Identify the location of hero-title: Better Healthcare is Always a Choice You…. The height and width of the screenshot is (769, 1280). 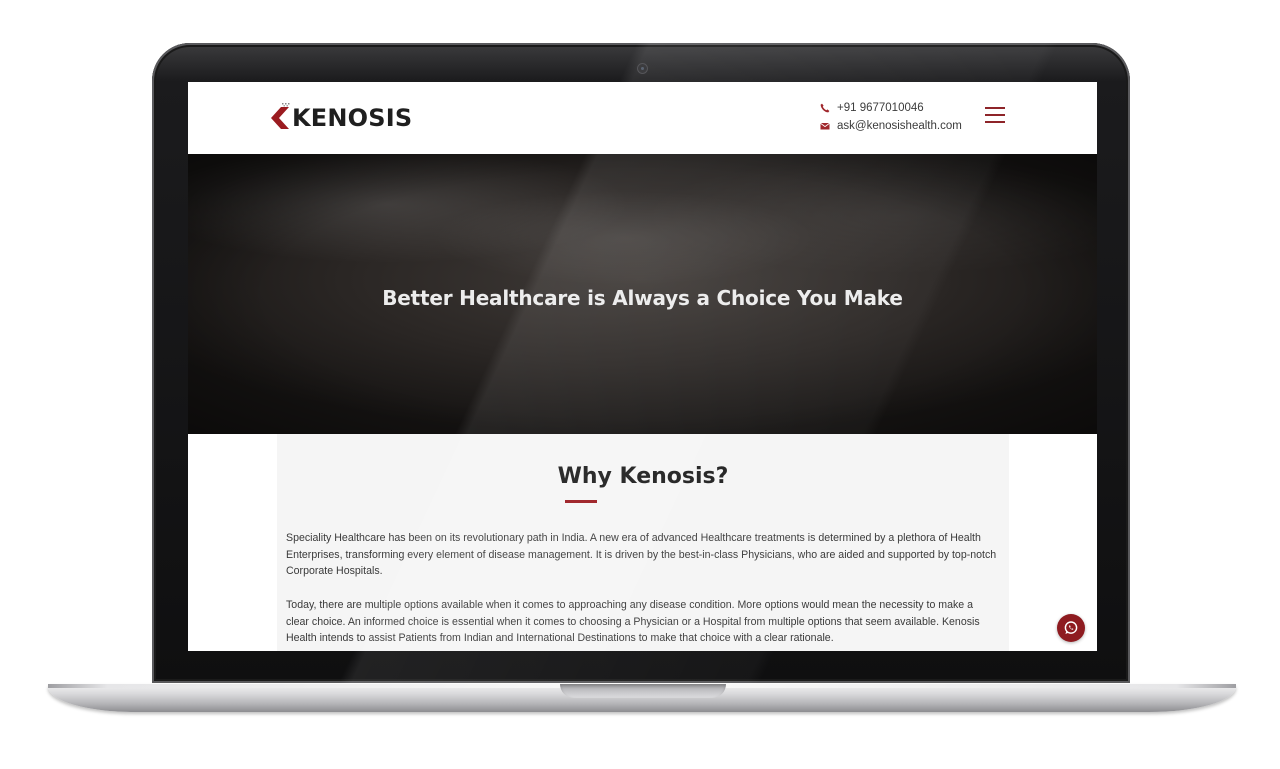
(642, 298).